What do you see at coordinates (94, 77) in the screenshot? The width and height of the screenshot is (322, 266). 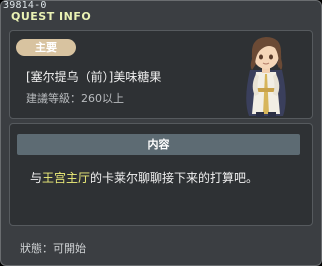 I see `quest-name: [塞尔提乌（前）]美味糖果` at bounding box center [94, 77].